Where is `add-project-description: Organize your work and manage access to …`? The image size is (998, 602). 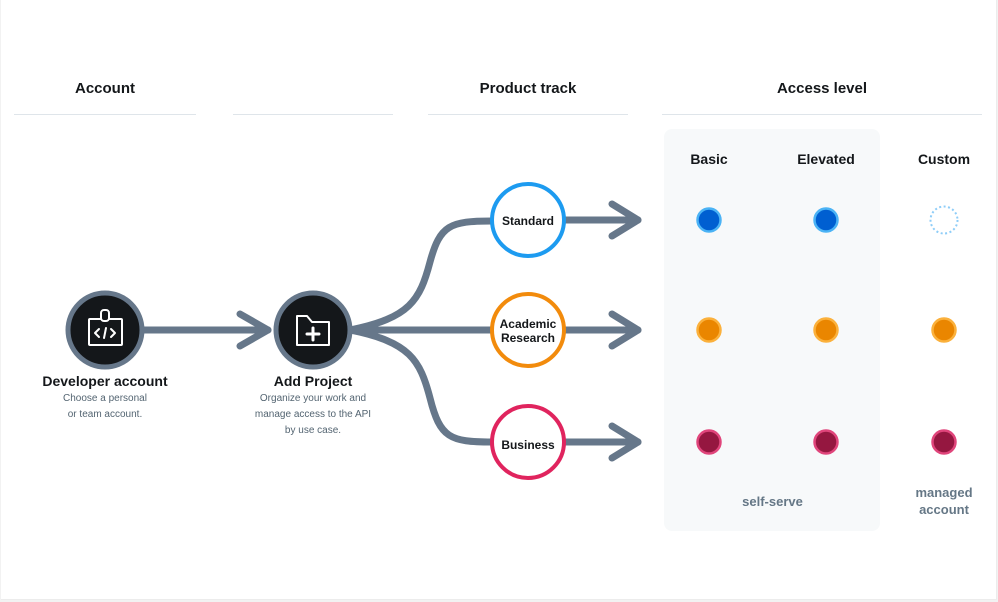 add-project-description: Organize your work and manage access to … is located at coordinates (313, 415).